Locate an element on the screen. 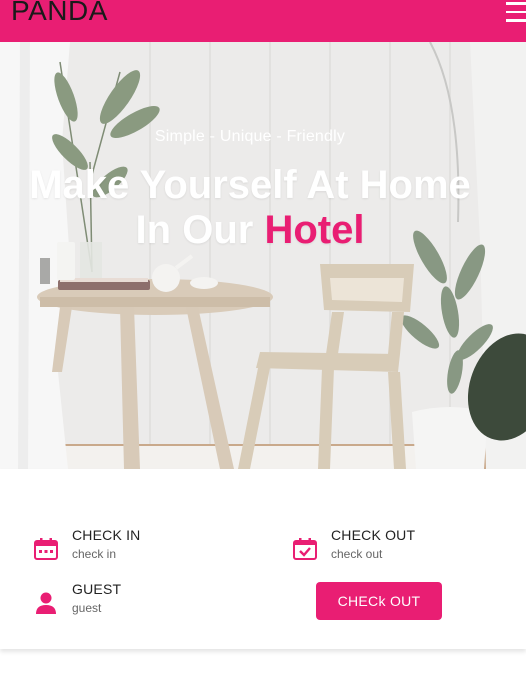 This screenshot has width=526, height=694. guest-label: GUEST is located at coordinates (97, 589).